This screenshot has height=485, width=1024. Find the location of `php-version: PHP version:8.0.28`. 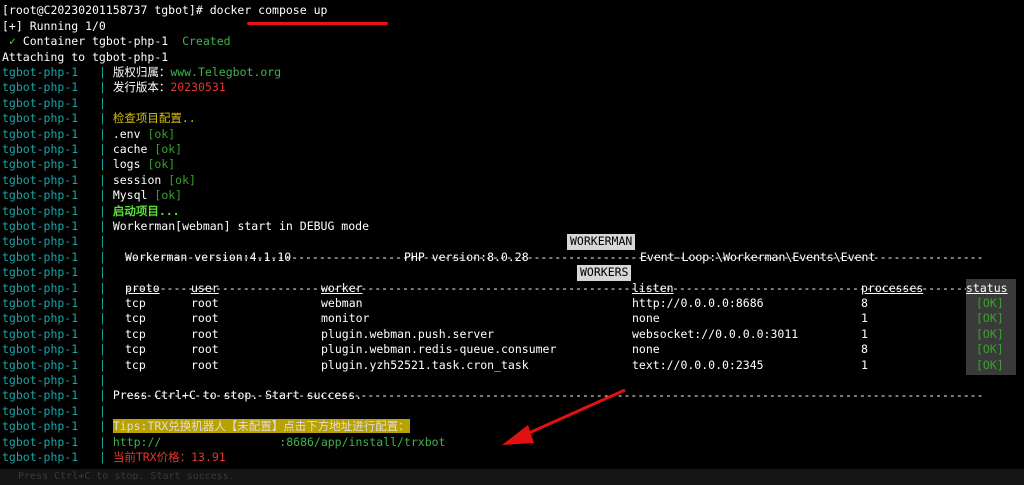

php-version: PHP version:8.0.28 is located at coordinates (466, 256).